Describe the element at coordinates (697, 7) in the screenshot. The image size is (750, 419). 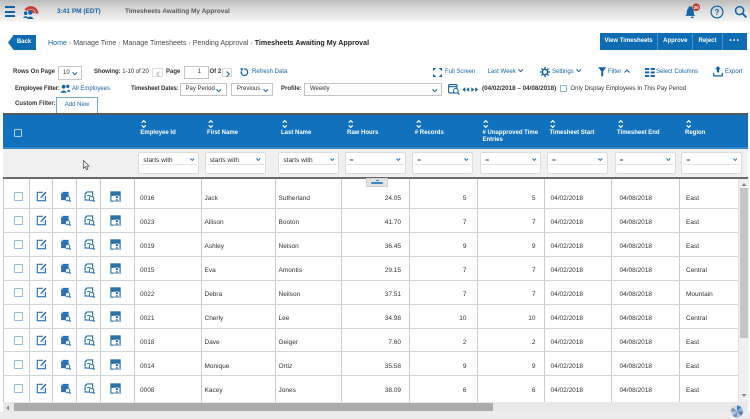
I see `svg-text: 20` at that location.